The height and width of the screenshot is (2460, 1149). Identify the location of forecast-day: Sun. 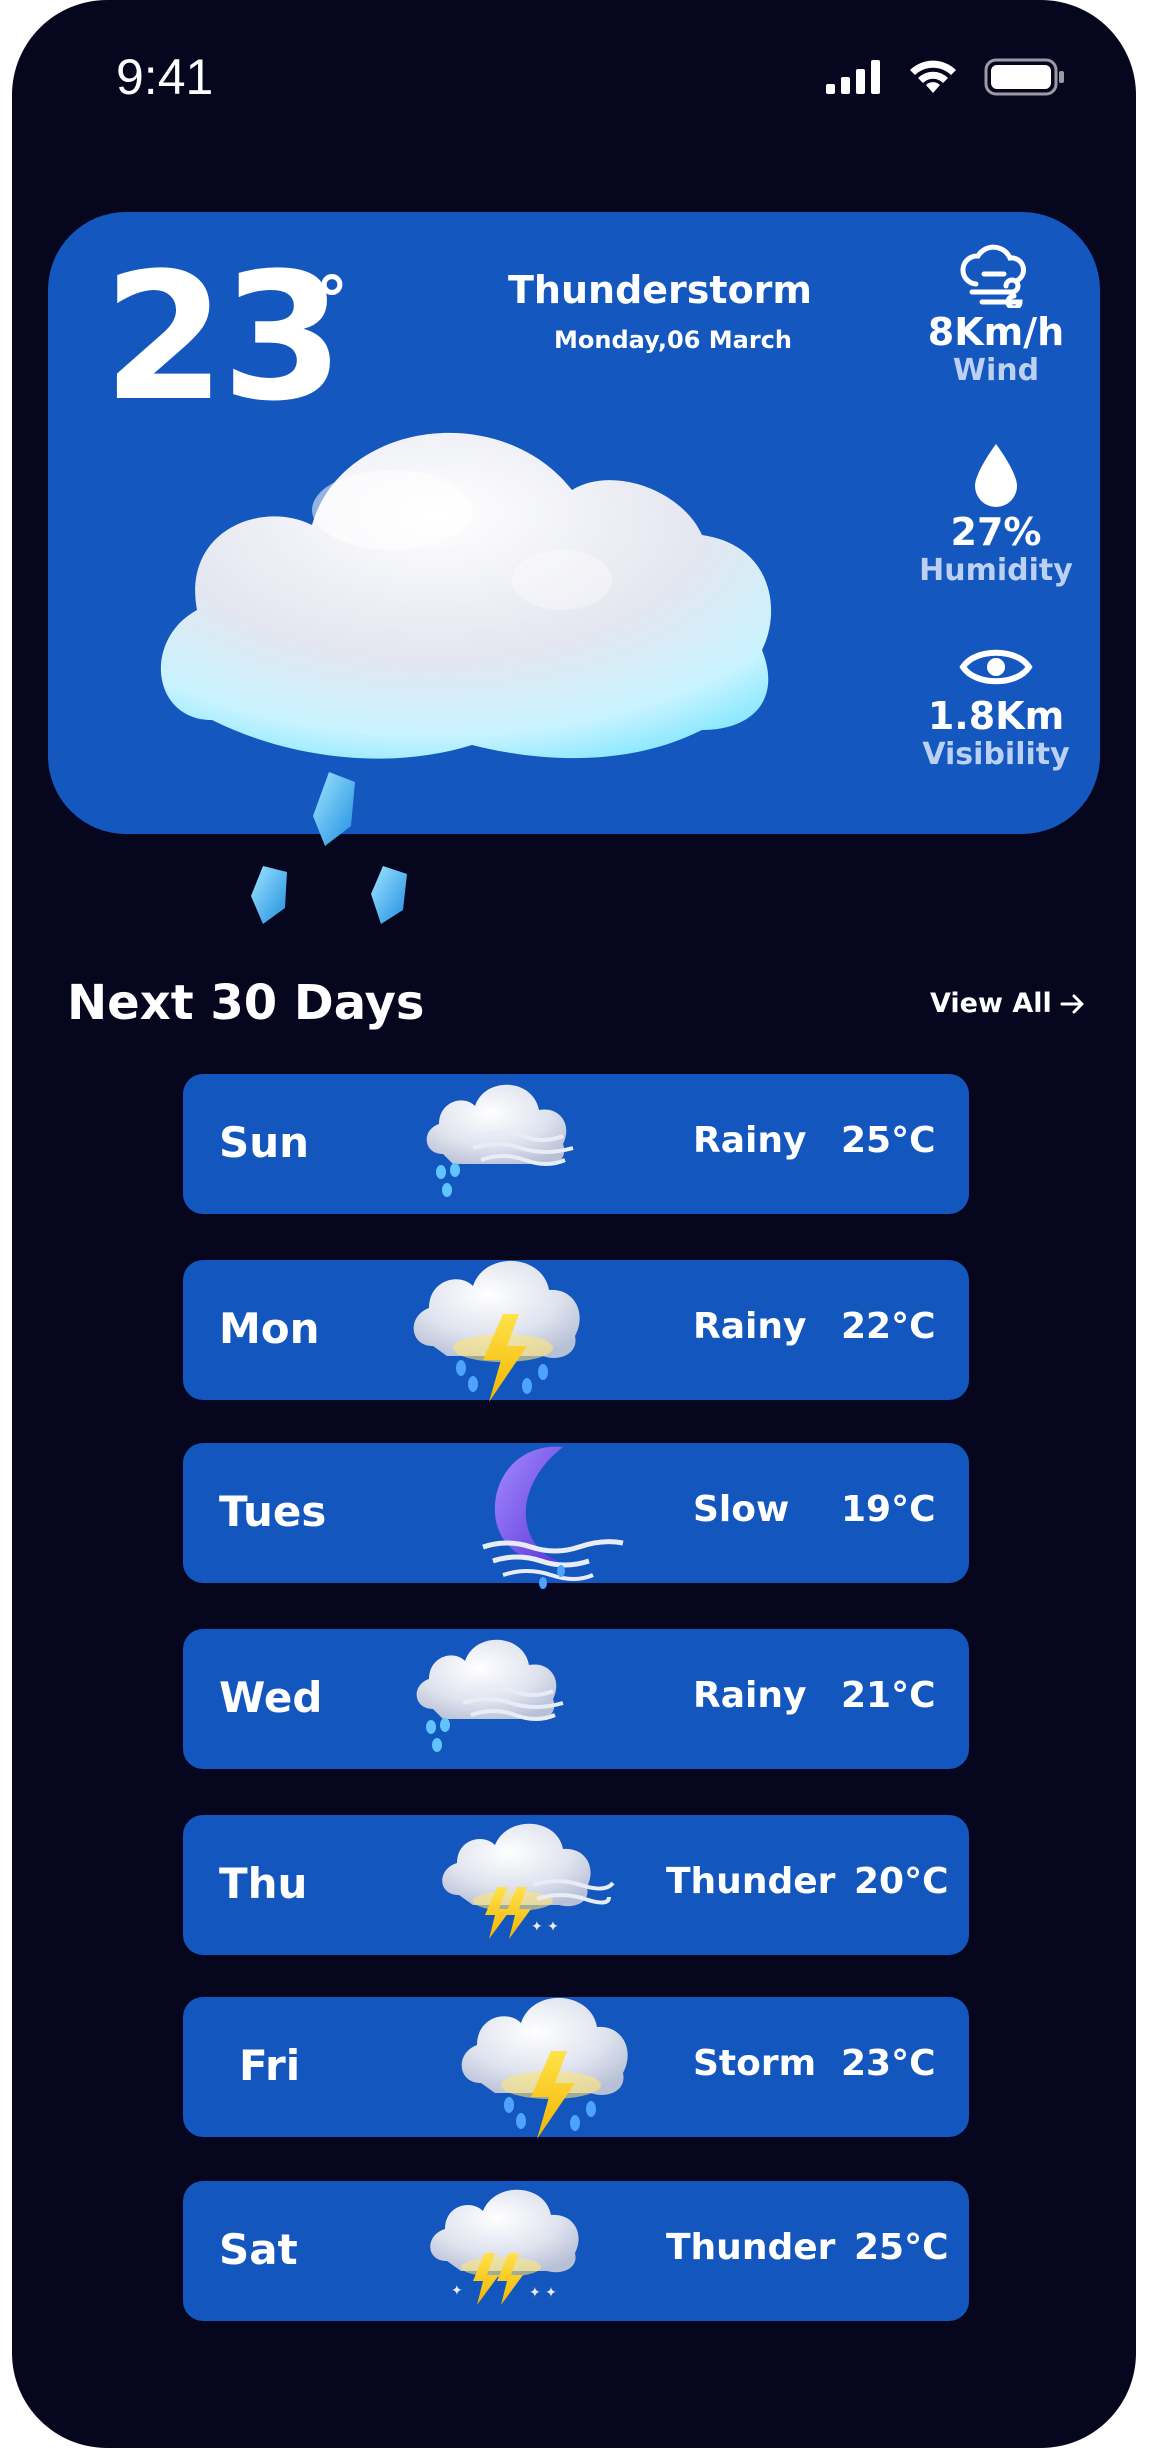
(264, 1142).